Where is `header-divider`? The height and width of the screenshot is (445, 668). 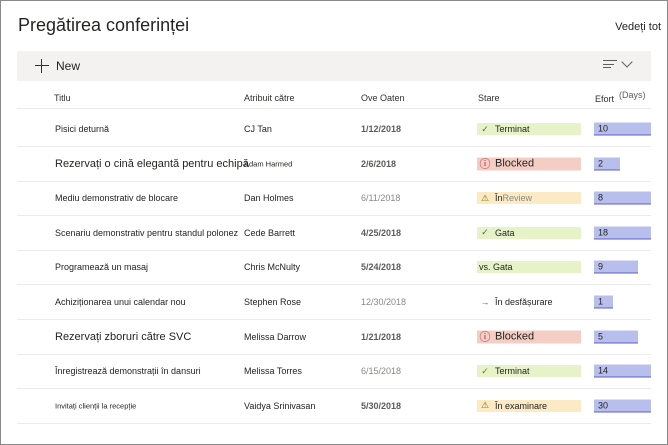
header-divider is located at coordinates (334, 108).